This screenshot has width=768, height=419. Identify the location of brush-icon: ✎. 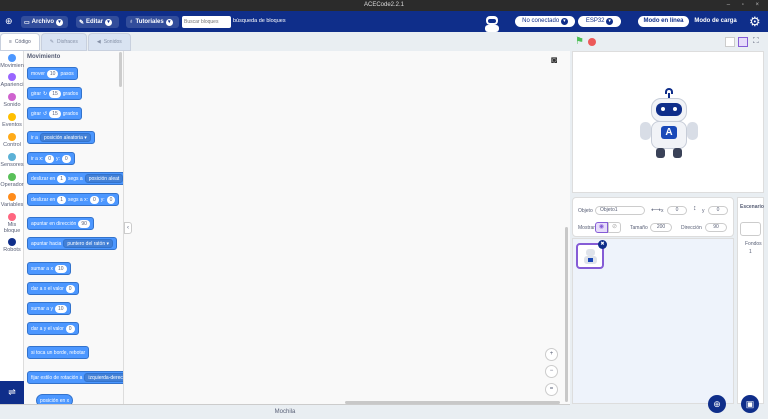
(51, 42).